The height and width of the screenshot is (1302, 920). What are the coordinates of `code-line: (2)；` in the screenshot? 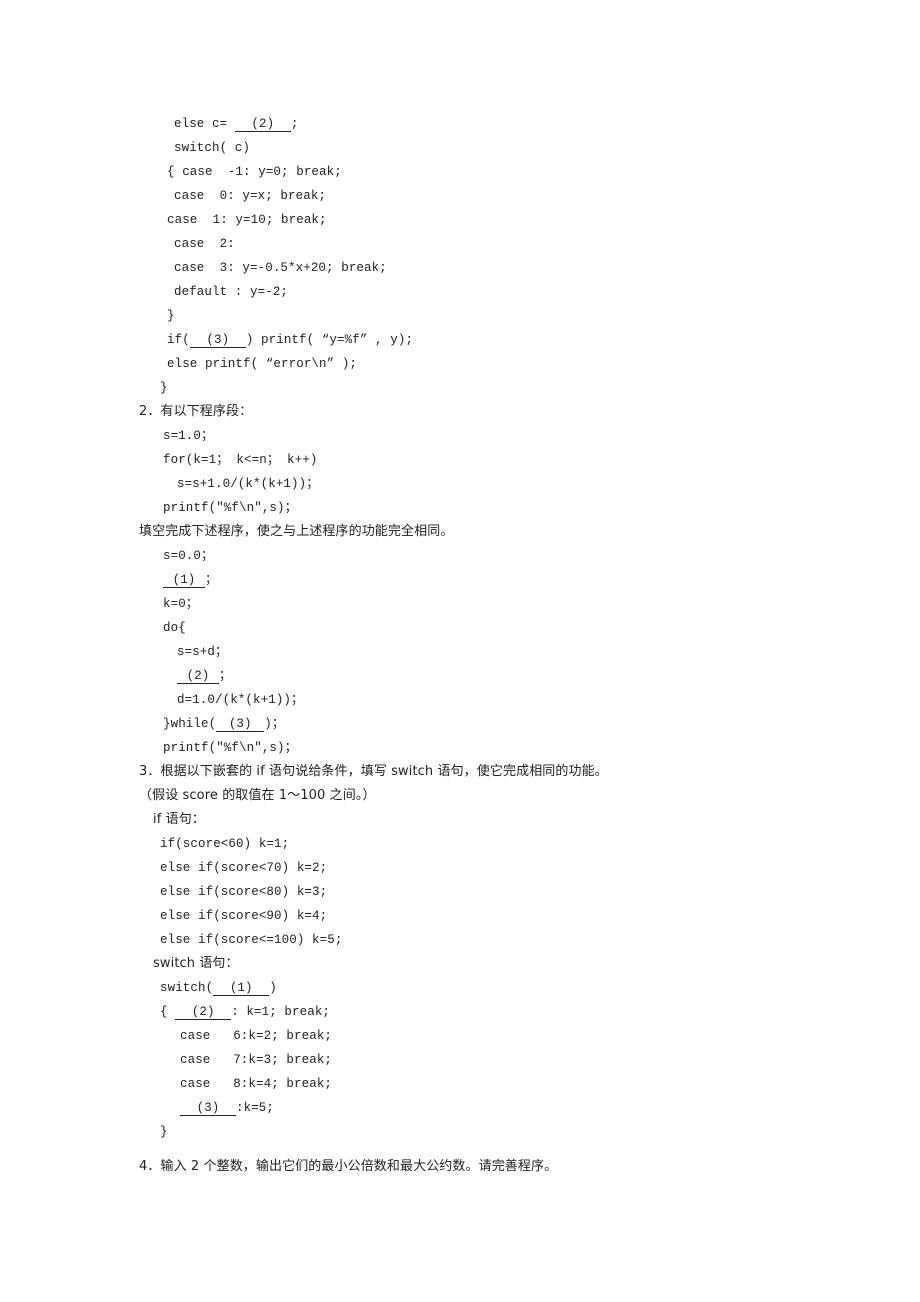 It's located at (204, 676).